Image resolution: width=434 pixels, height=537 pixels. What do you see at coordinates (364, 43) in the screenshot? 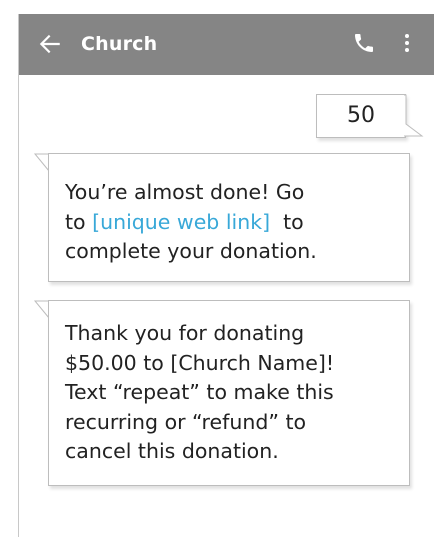
I see `phone-icon` at bounding box center [364, 43].